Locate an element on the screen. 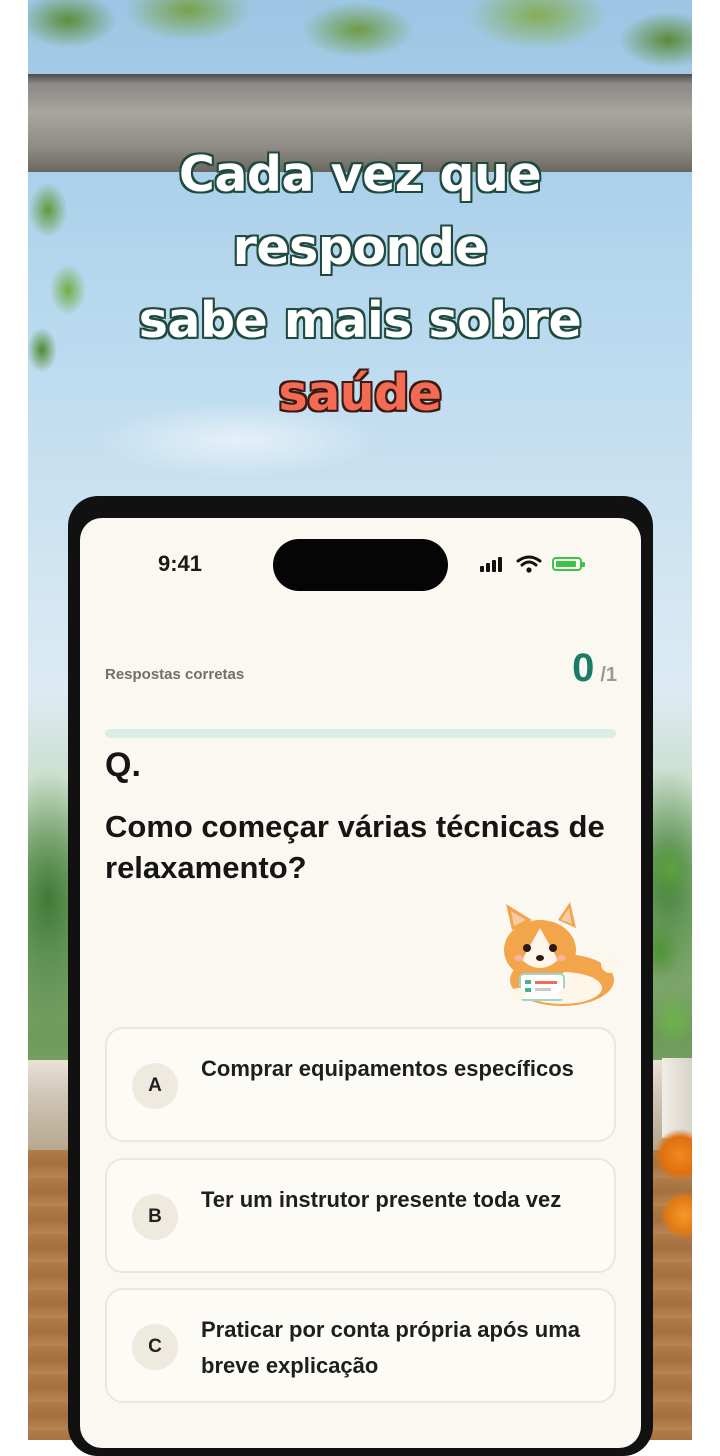 Image resolution: width=720 pixels, height=1456 pixels. score-total: /1 is located at coordinates (608, 675).